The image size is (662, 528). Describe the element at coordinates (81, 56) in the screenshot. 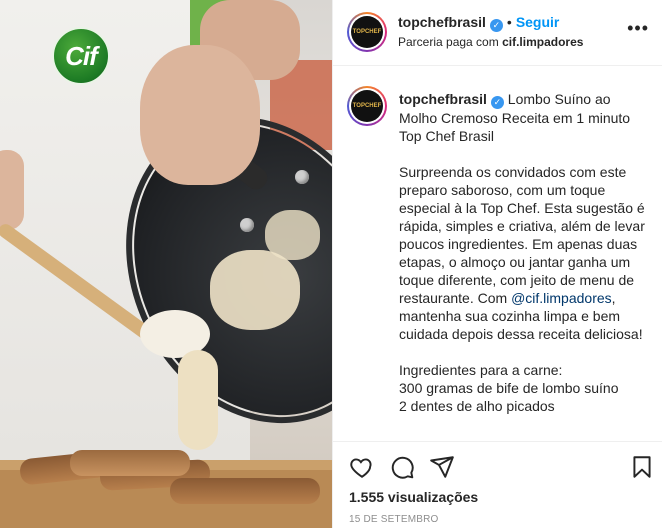

I see `cif-logo: Cif` at that location.